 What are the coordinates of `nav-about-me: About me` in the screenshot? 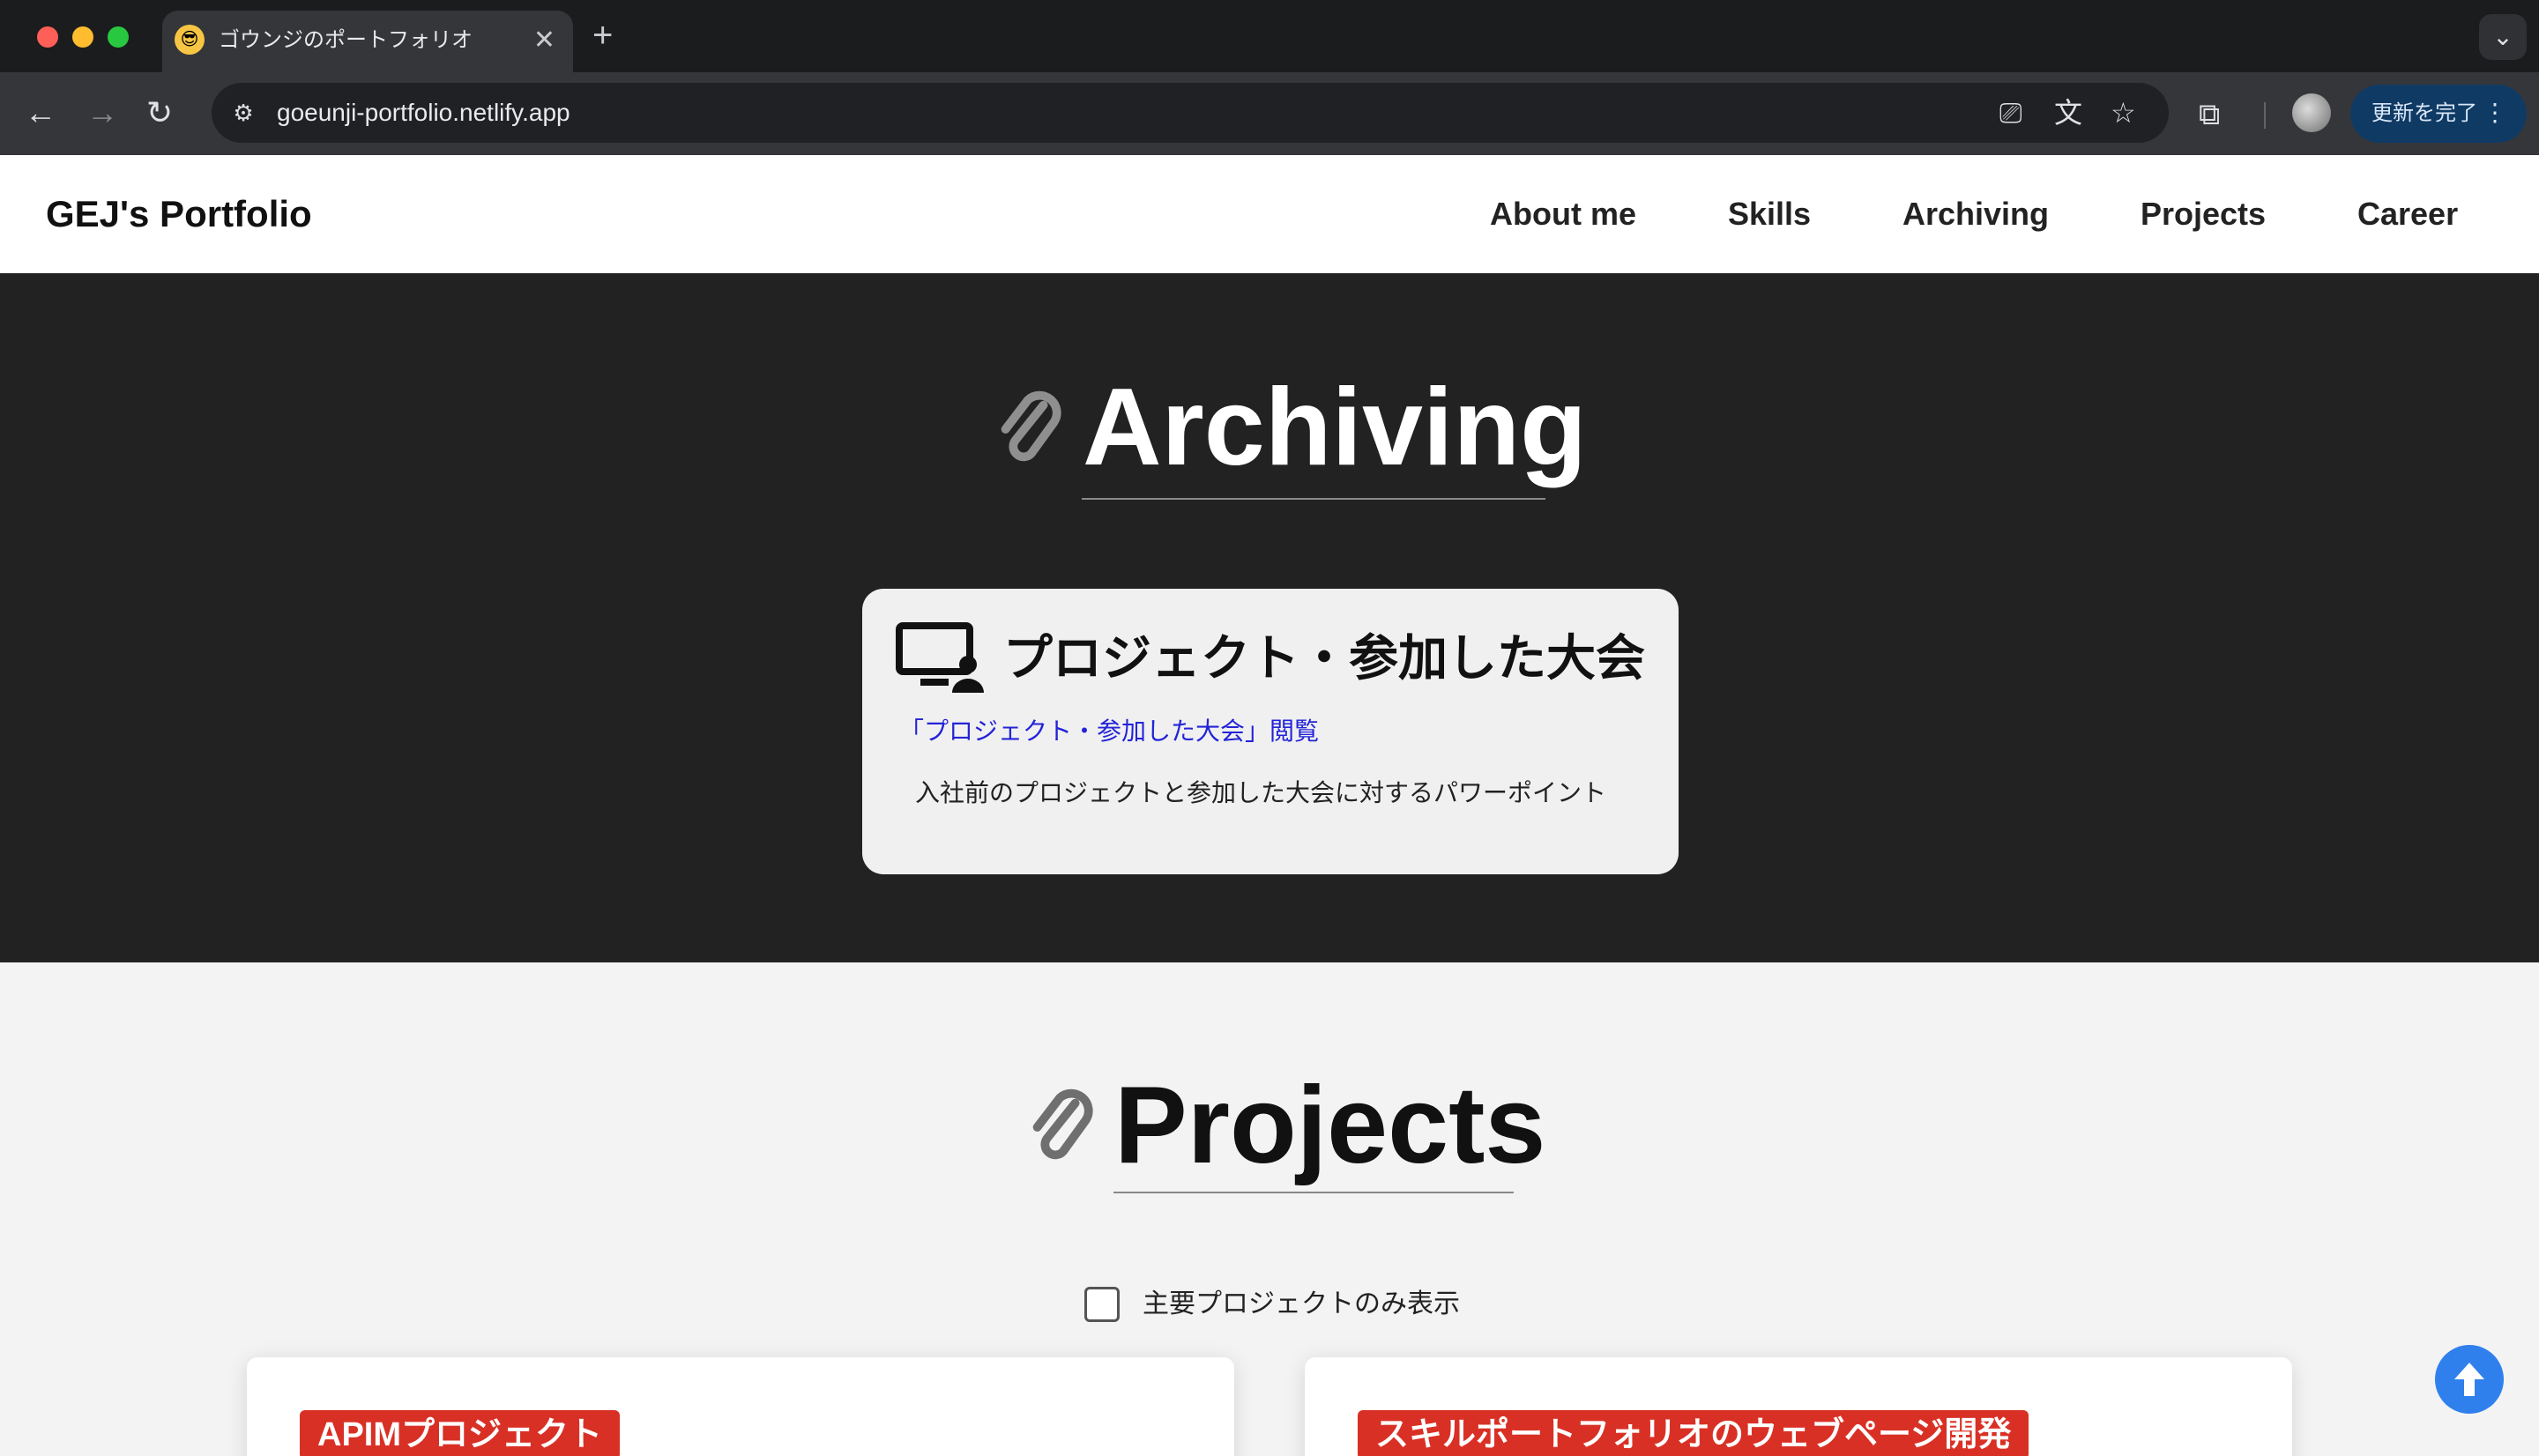 It's located at (1563, 214).